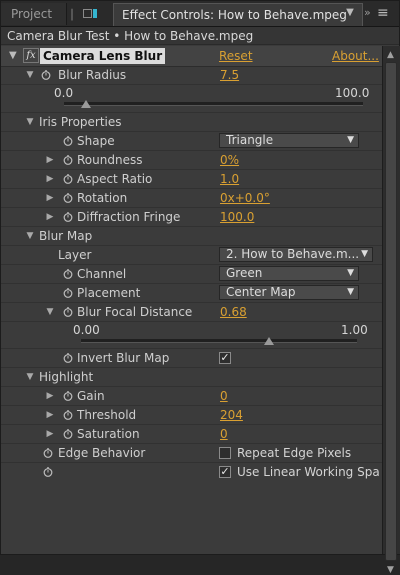 This screenshot has height=575, width=400. What do you see at coordinates (289, 140) in the screenshot?
I see `shape-dropdown: Triangle ▼` at bounding box center [289, 140].